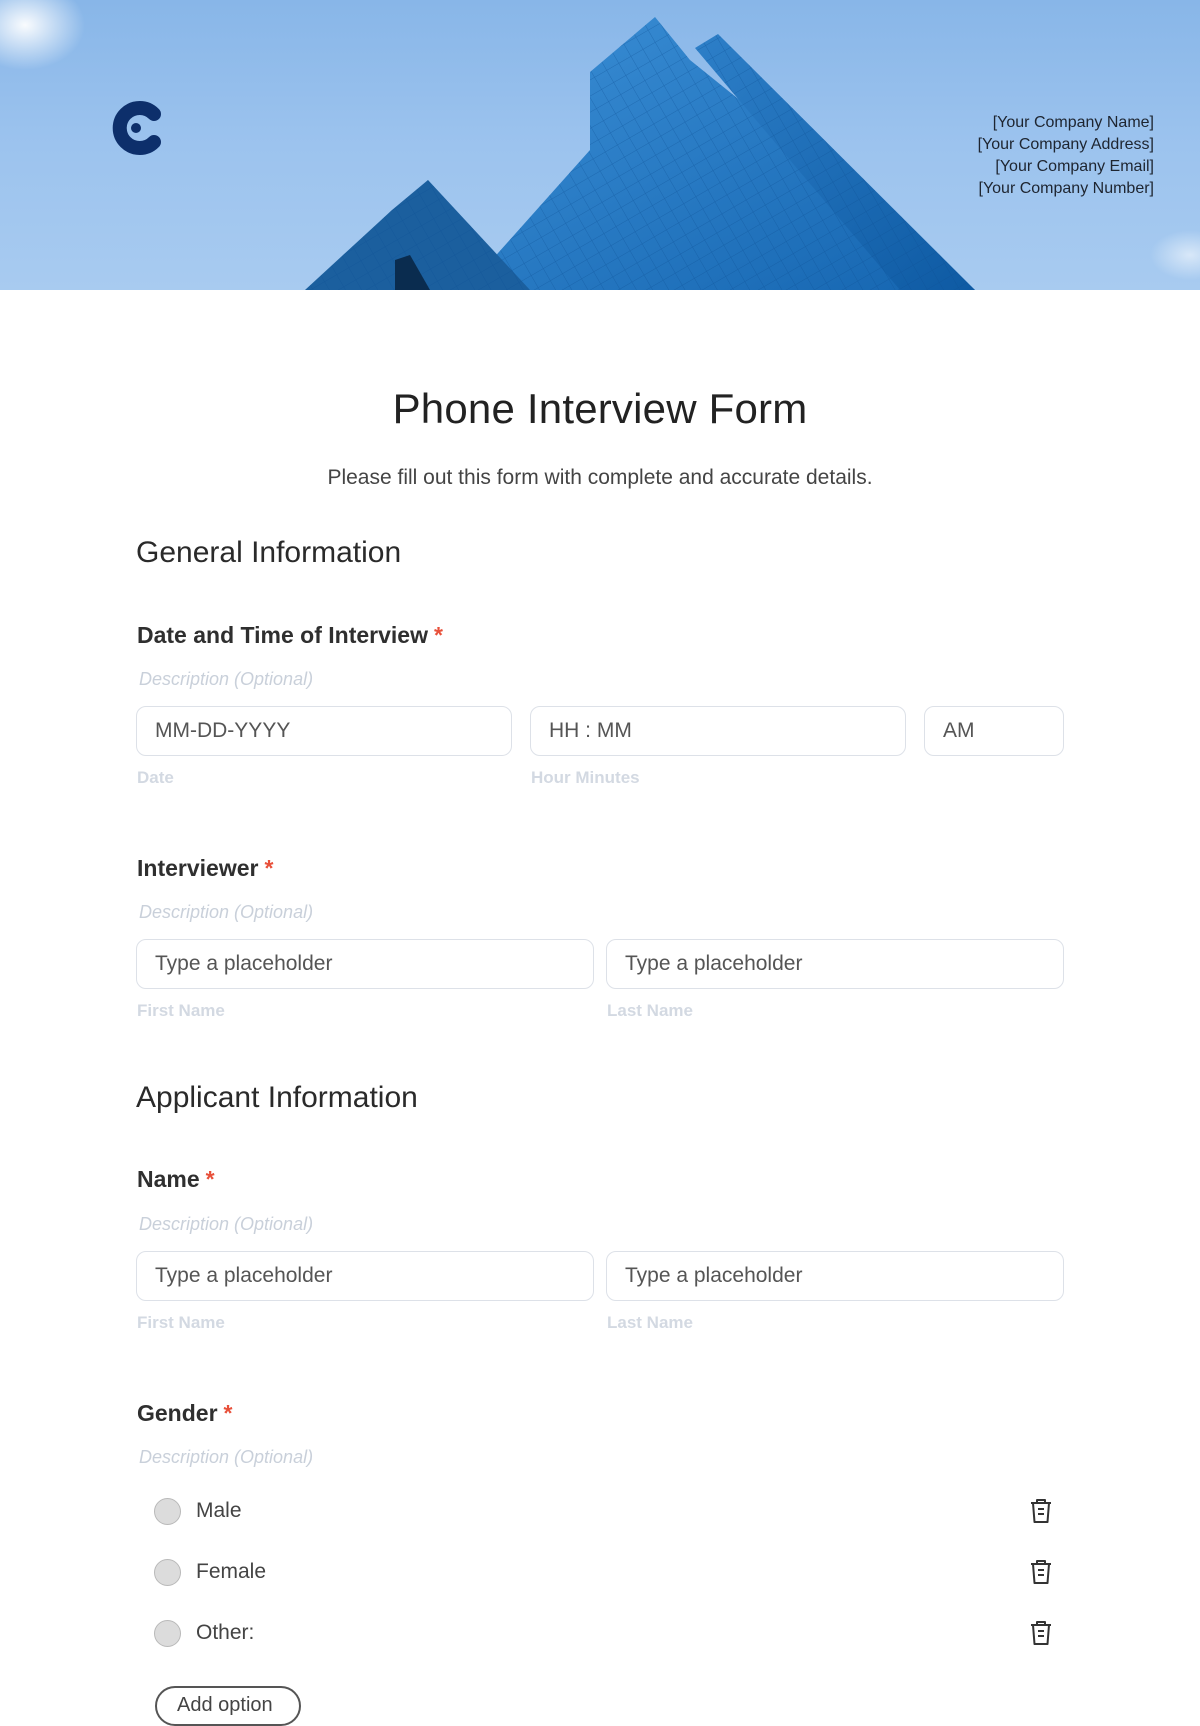 The height and width of the screenshot is (1726, 1200). Describe the element at coordinates (168, 1179) in the screenshot. I see `label-text: Name` at that location.